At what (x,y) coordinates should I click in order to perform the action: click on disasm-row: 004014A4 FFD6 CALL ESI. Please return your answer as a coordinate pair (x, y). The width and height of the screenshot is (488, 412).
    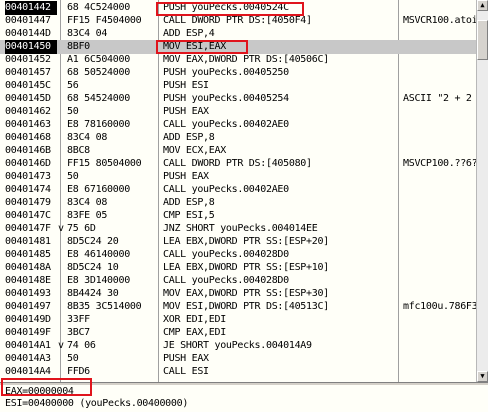
    Looking at the image, I should click on (238, 372).